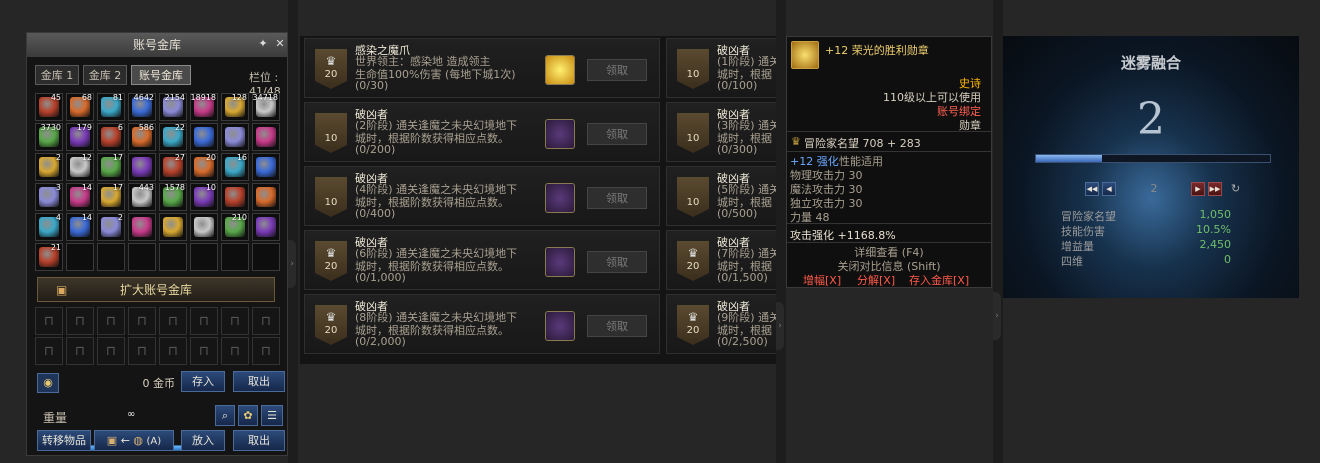 The height and width of the screenshot is (463, 1320). Describe the element at coordinates (1235, 188) in the screenshot. I see `refresh-icon: ↻` at that location.